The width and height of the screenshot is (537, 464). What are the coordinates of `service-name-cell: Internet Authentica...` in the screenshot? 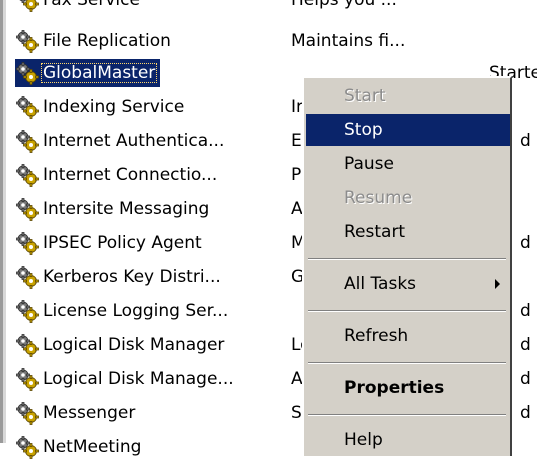 It's located at (122, 141).